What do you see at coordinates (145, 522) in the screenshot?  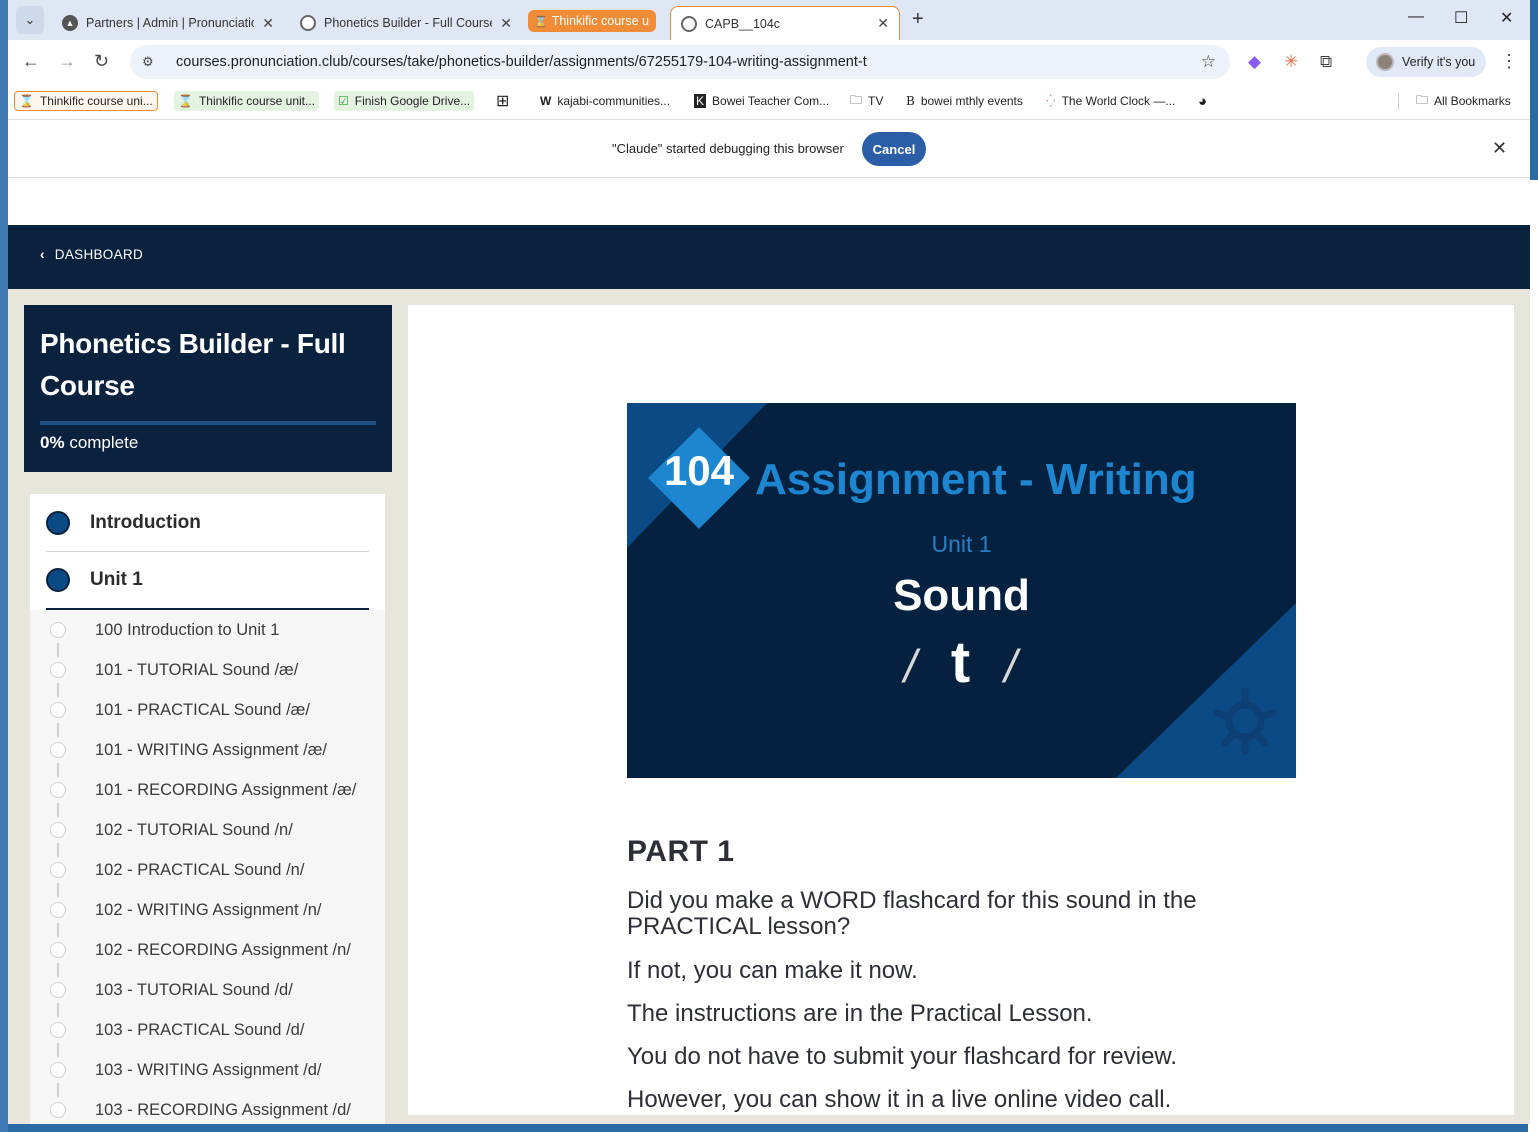 I see `chapter-label: Introduction` at bounding box center [145, 522].